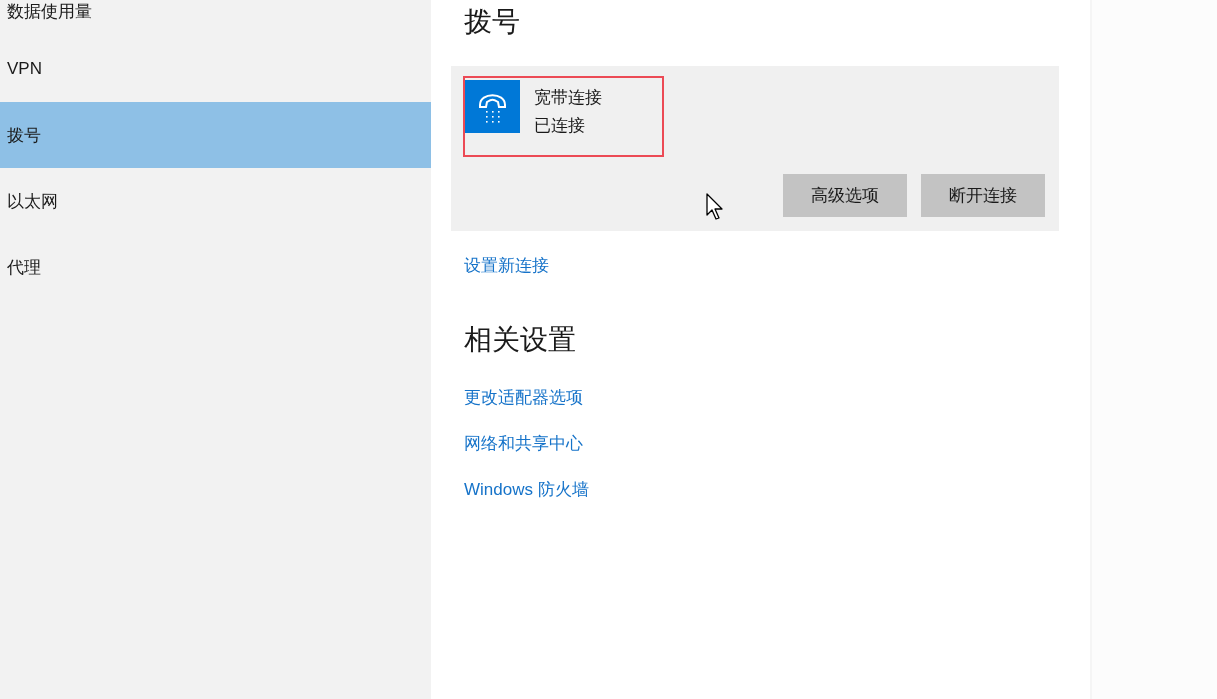 This screenshot has height=699, width=1217. Describe the element at coordinates (215, 201) in the screenshot. I see `sidebar-item: 以太网` at that location.